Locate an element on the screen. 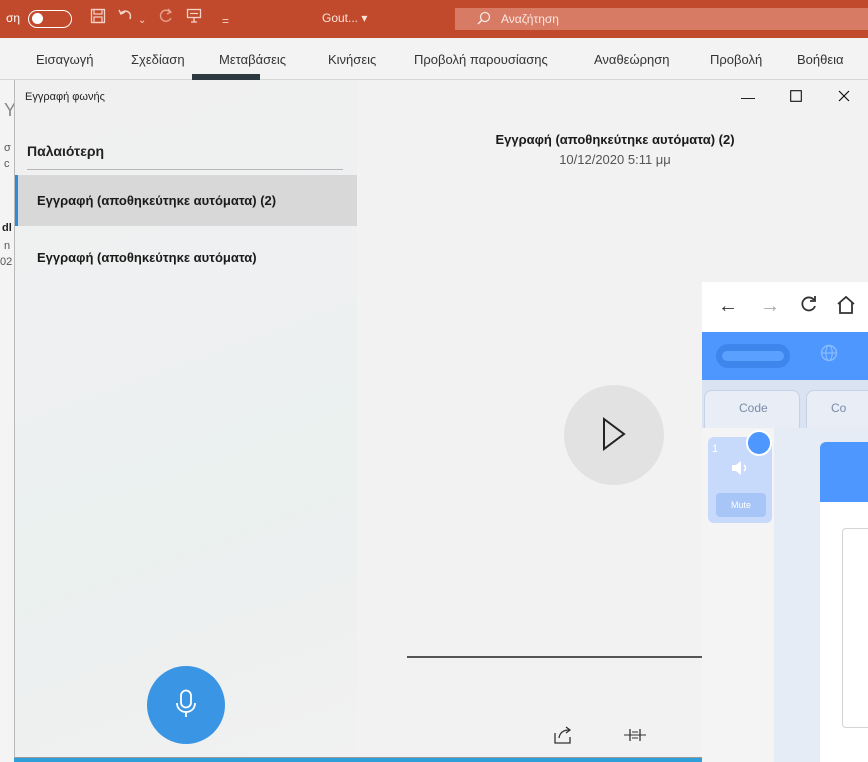 The height and width of the screenshot is (762, 868). tab-animations: Κινήσεις is located at coordinates (352, 59).